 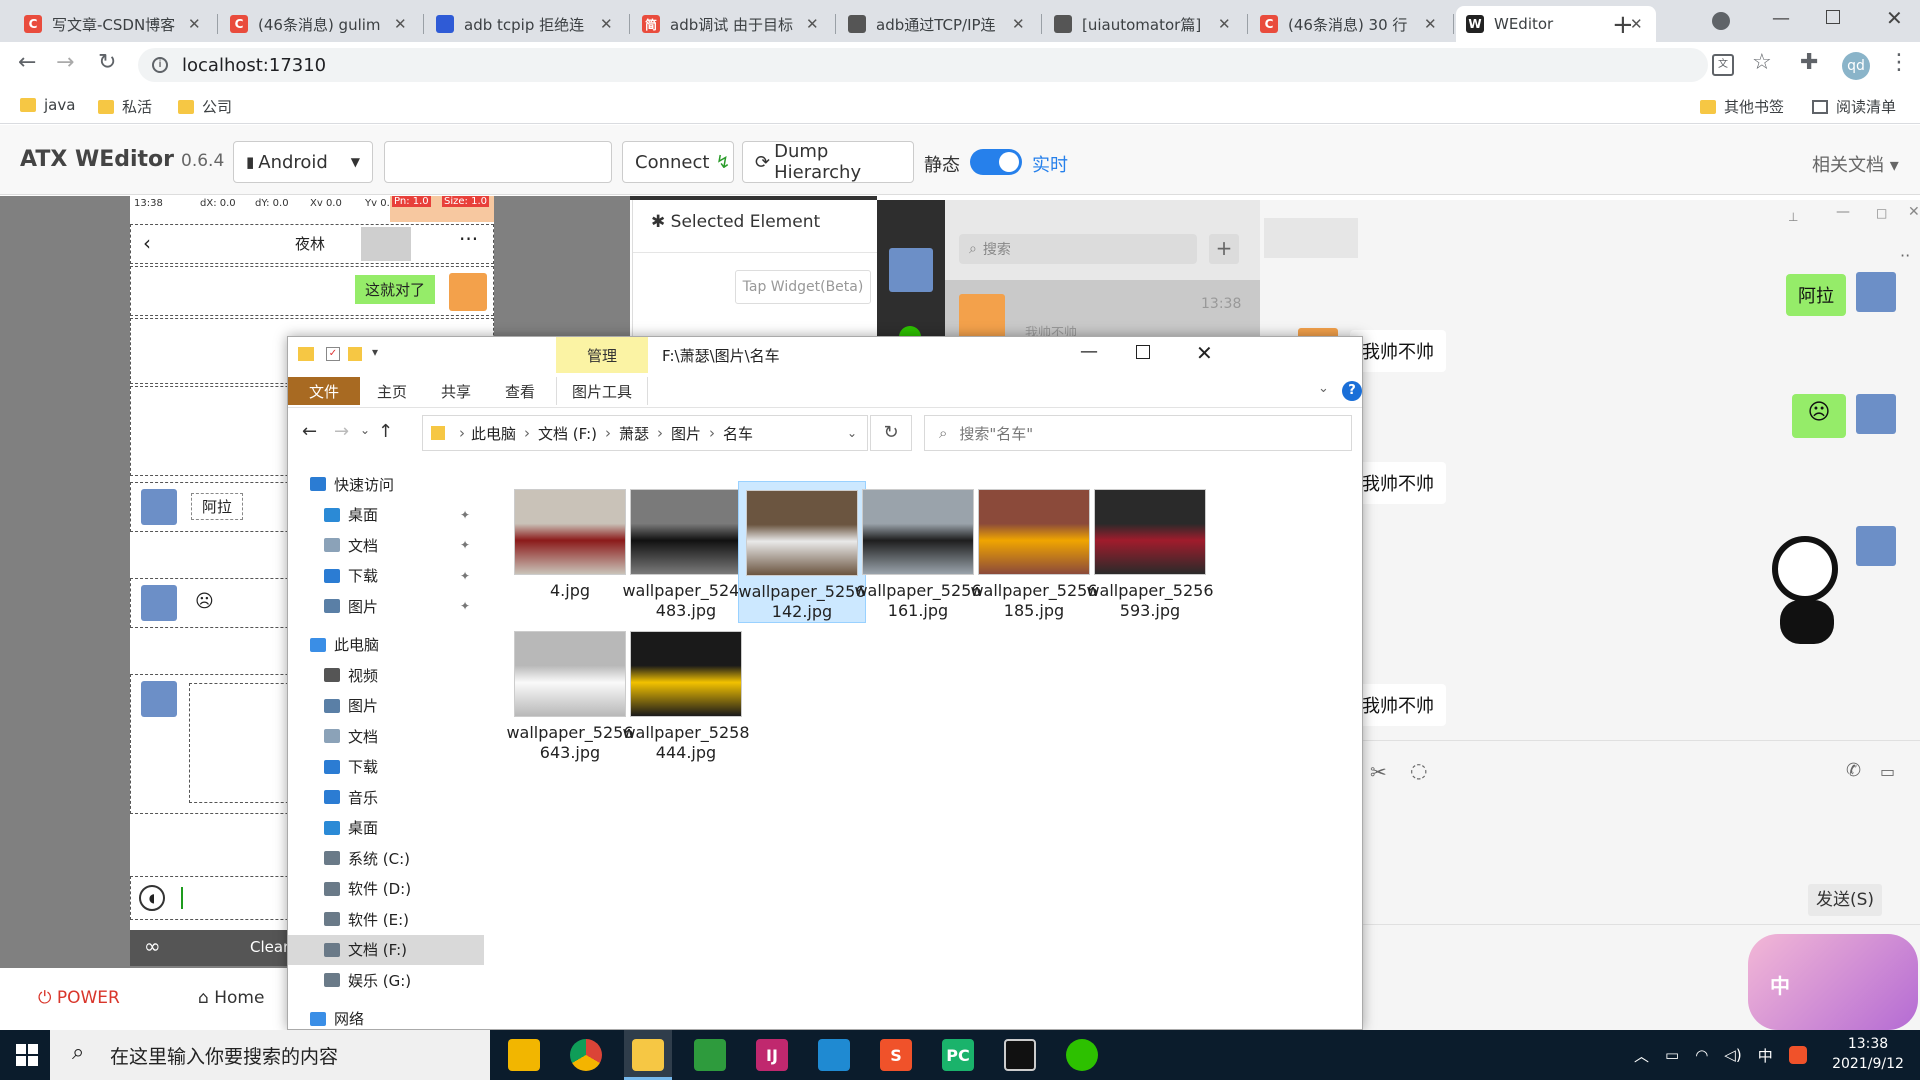 I want to click on folder-icon, so click(x=648, y=1055).